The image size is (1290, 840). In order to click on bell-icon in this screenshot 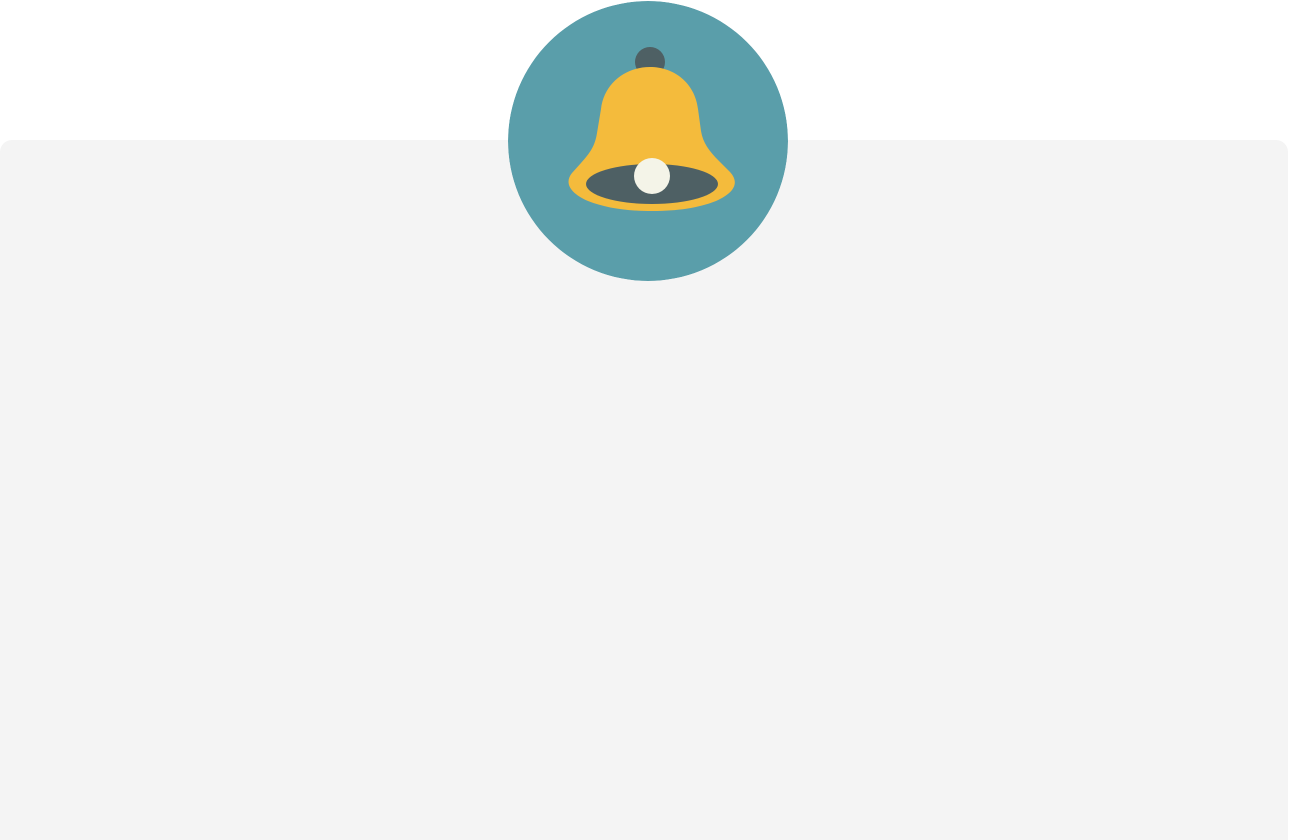, I will do `click(648, 141)`.